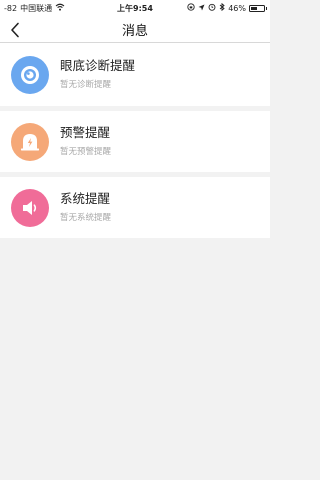  Describe the element at coordinates (85, 141) in the screenshot. I see `message-texts: 预警提醒 暂无预警提醒` at that location.